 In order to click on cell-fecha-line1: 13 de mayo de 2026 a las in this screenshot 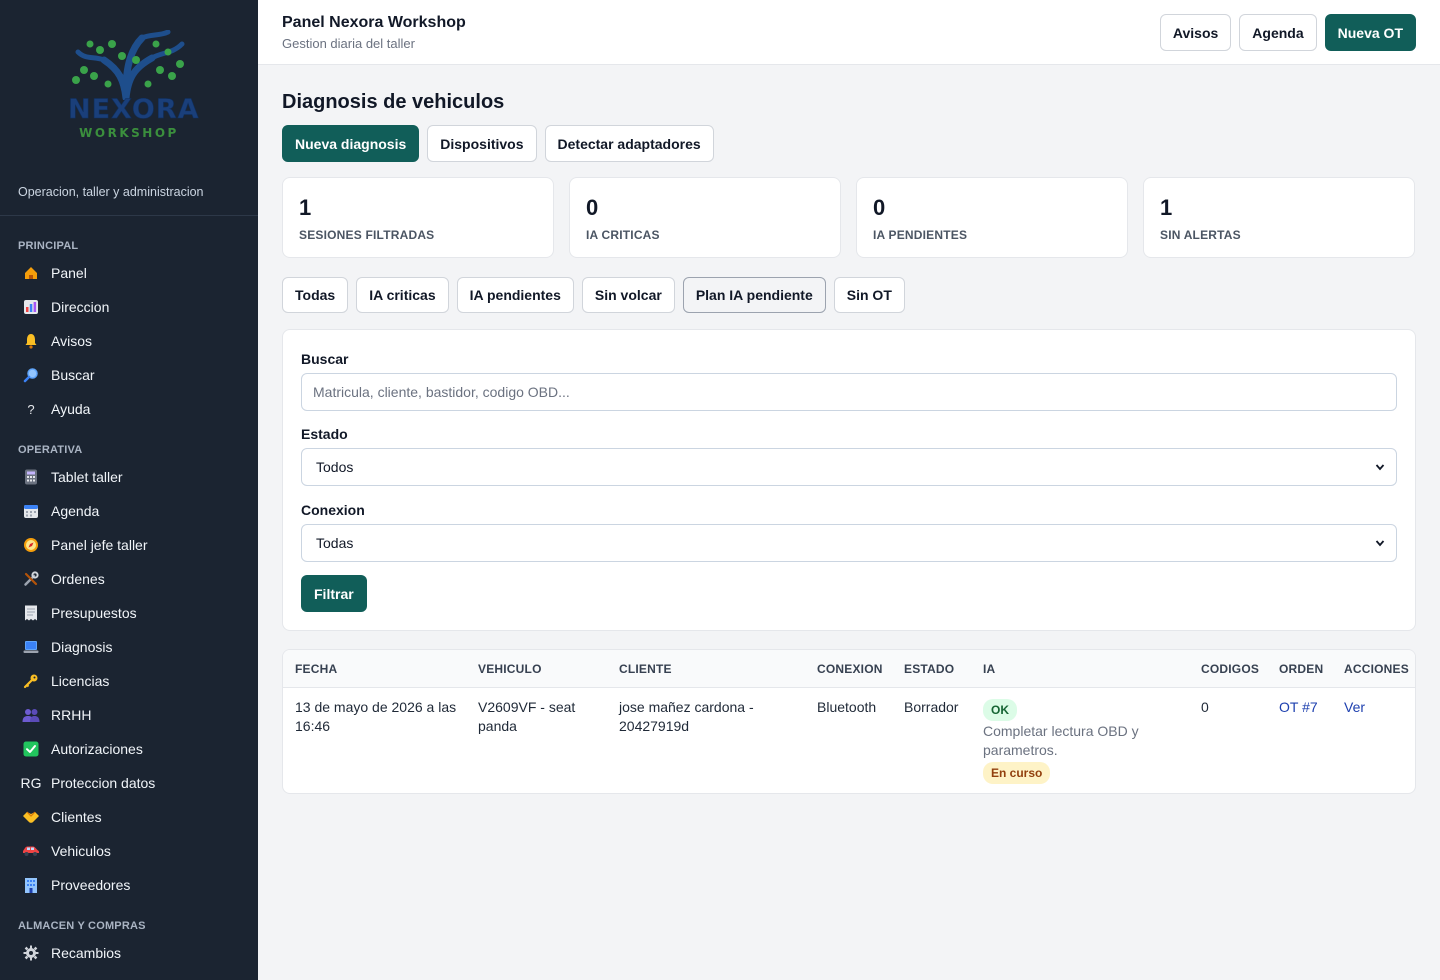, I will do `click(376, 707)`.